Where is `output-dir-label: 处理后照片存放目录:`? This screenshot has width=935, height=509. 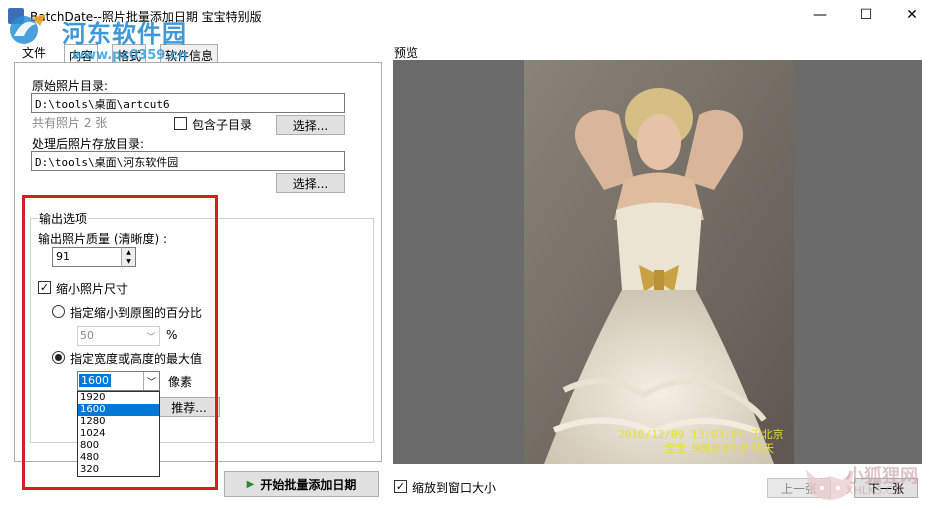 output-dir-label: 处理后照片存放目录: is located at coordinates (88, 144).